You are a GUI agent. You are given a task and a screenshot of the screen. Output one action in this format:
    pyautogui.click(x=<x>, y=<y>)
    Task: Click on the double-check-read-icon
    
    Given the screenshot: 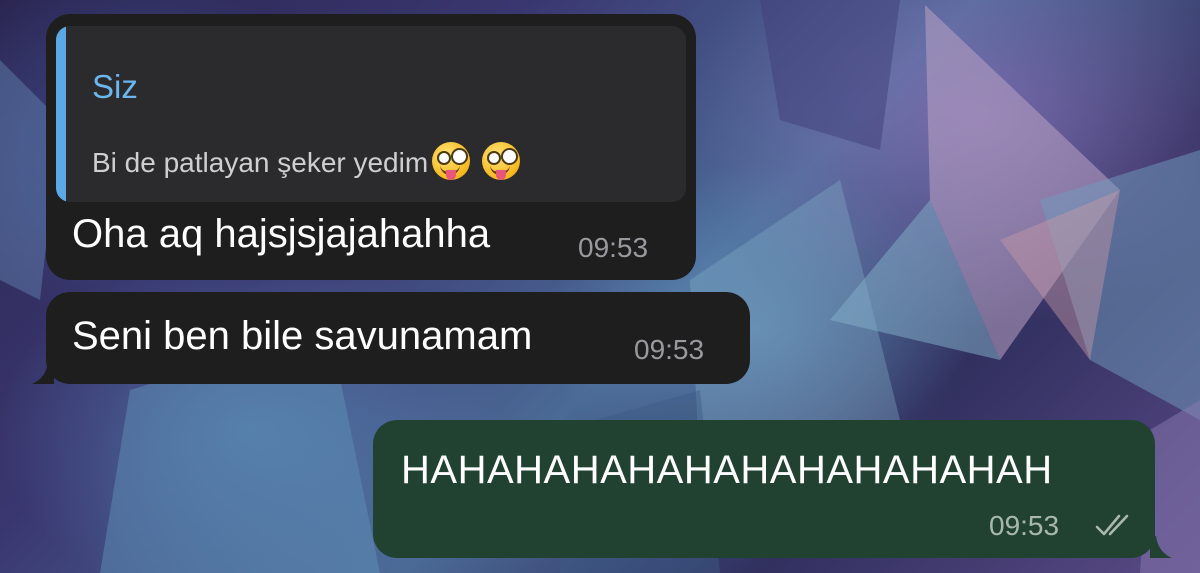 What is the action you would take?
    pyautogui.click(x=1112, y=525)
    